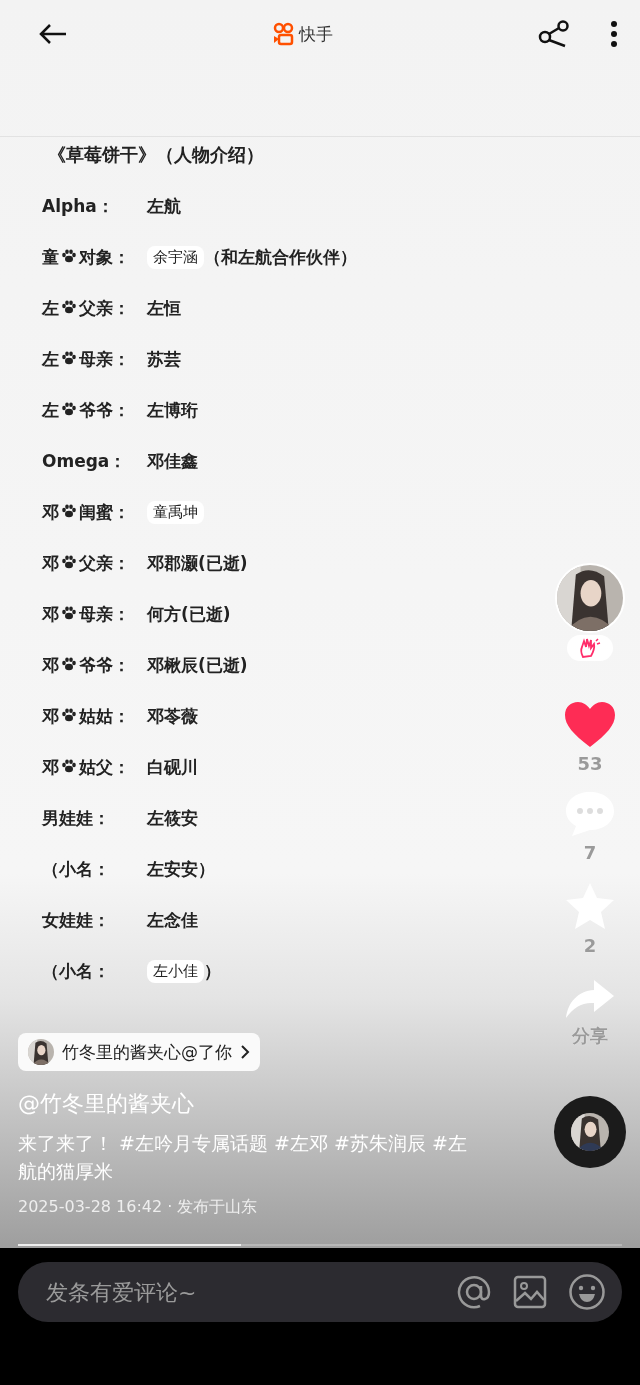 This screenshot has height=1385, width=640. I want to click on mention-text: 竹冬里的酱夹心@了你, so click(147, 1052).